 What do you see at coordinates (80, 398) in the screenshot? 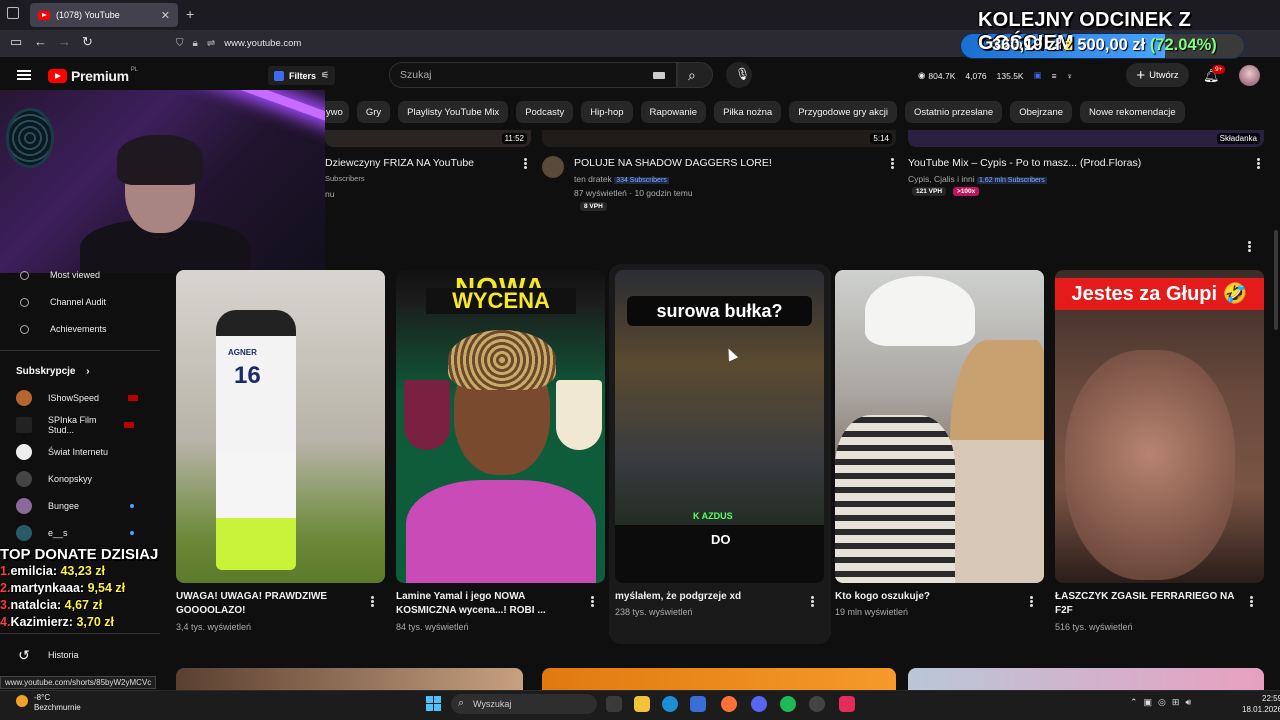
I see `sidebar-item-subscription: IShowSpeed` at bounding box center [80, 398].